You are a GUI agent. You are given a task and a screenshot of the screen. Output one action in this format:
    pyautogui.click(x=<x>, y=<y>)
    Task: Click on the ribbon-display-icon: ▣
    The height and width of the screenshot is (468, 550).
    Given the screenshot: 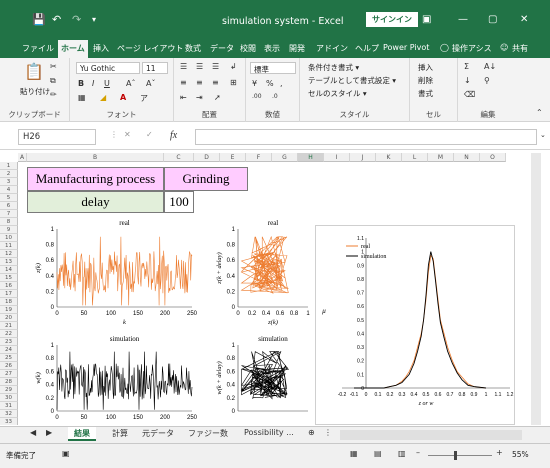 What is the action you would take?
    pyautogui.click(x=426, y=19)
    